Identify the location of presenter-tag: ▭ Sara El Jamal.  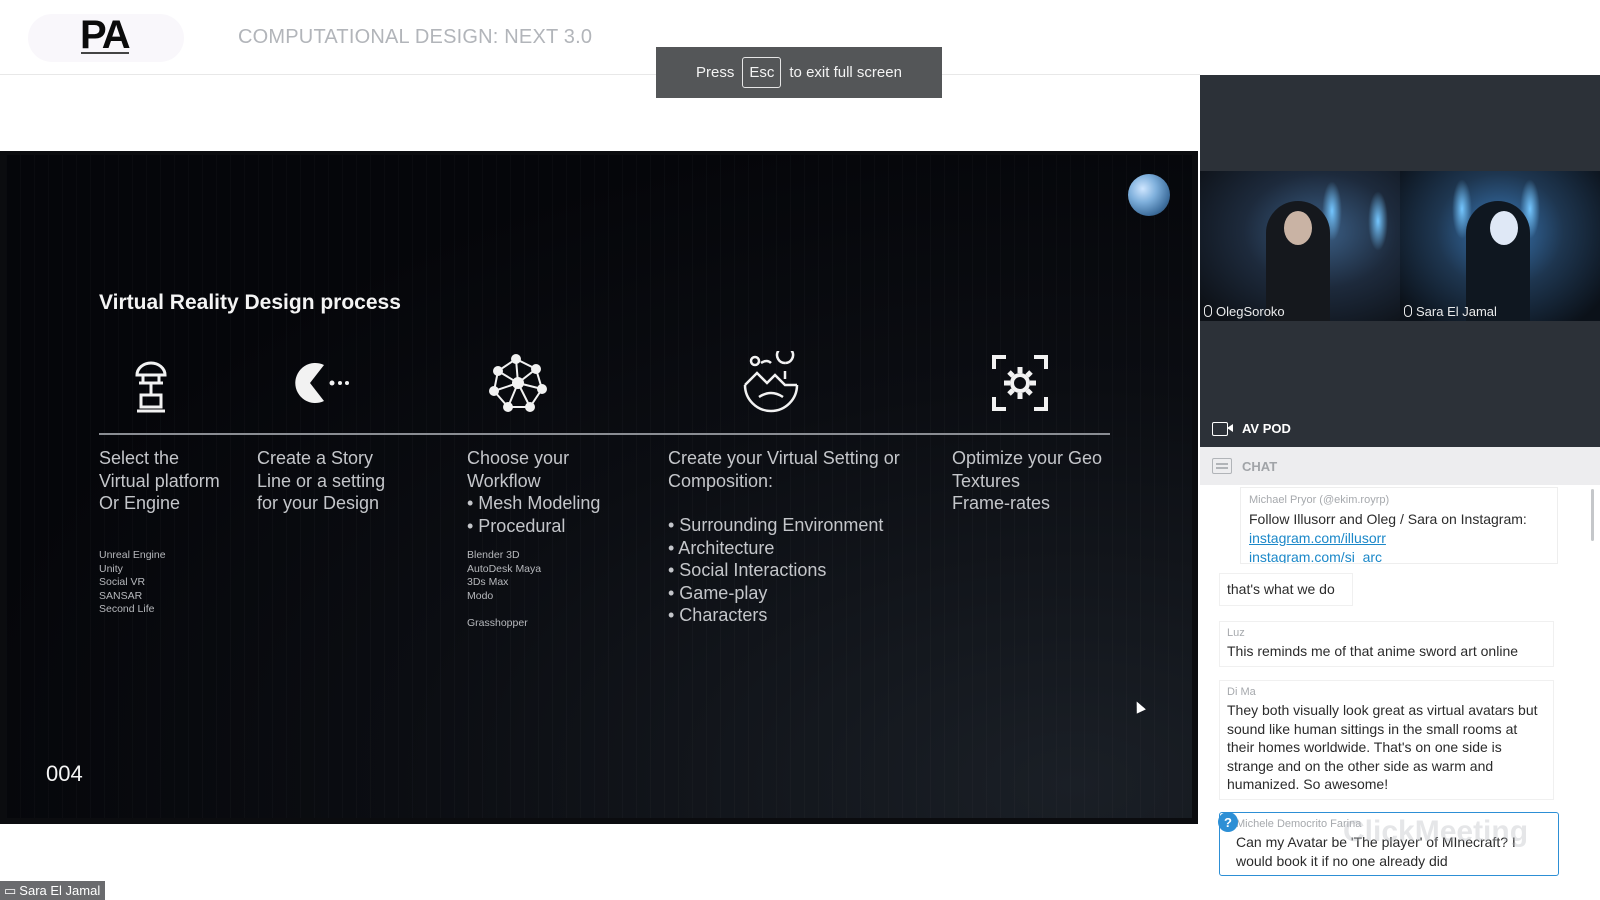
(53, 890).